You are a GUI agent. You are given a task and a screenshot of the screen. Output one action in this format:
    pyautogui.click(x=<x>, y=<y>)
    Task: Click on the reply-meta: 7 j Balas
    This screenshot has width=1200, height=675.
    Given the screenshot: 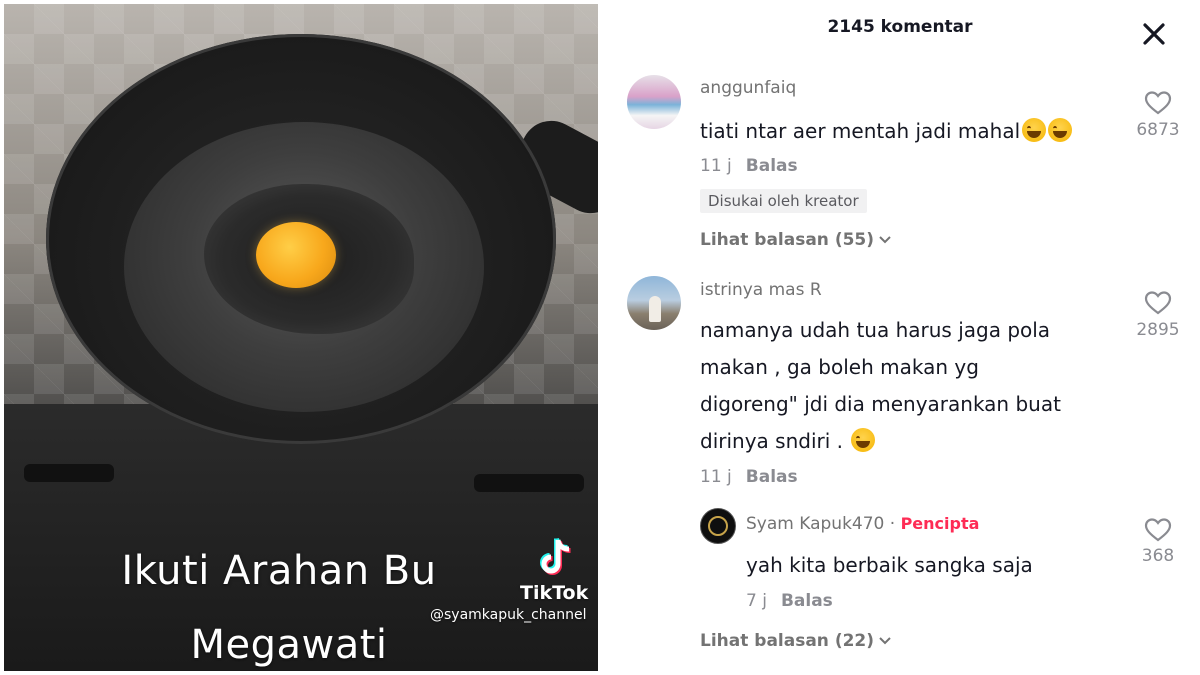 What is the action you would take?
    pyautogui.click(x=789, y=601)
    